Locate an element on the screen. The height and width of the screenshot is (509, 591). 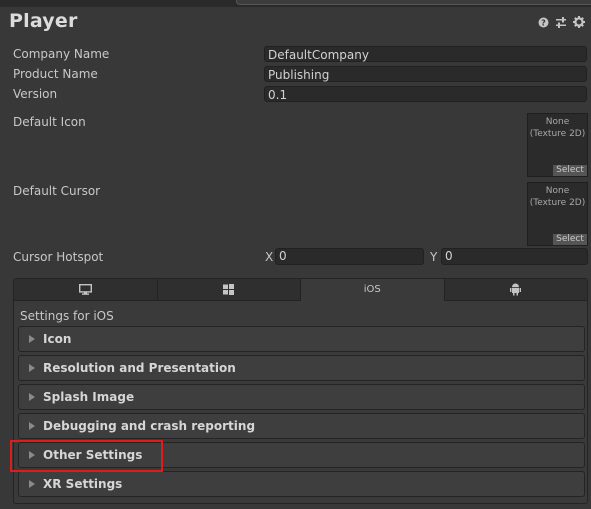
platform-tabs: iOS is located at coordinates (300, 290).